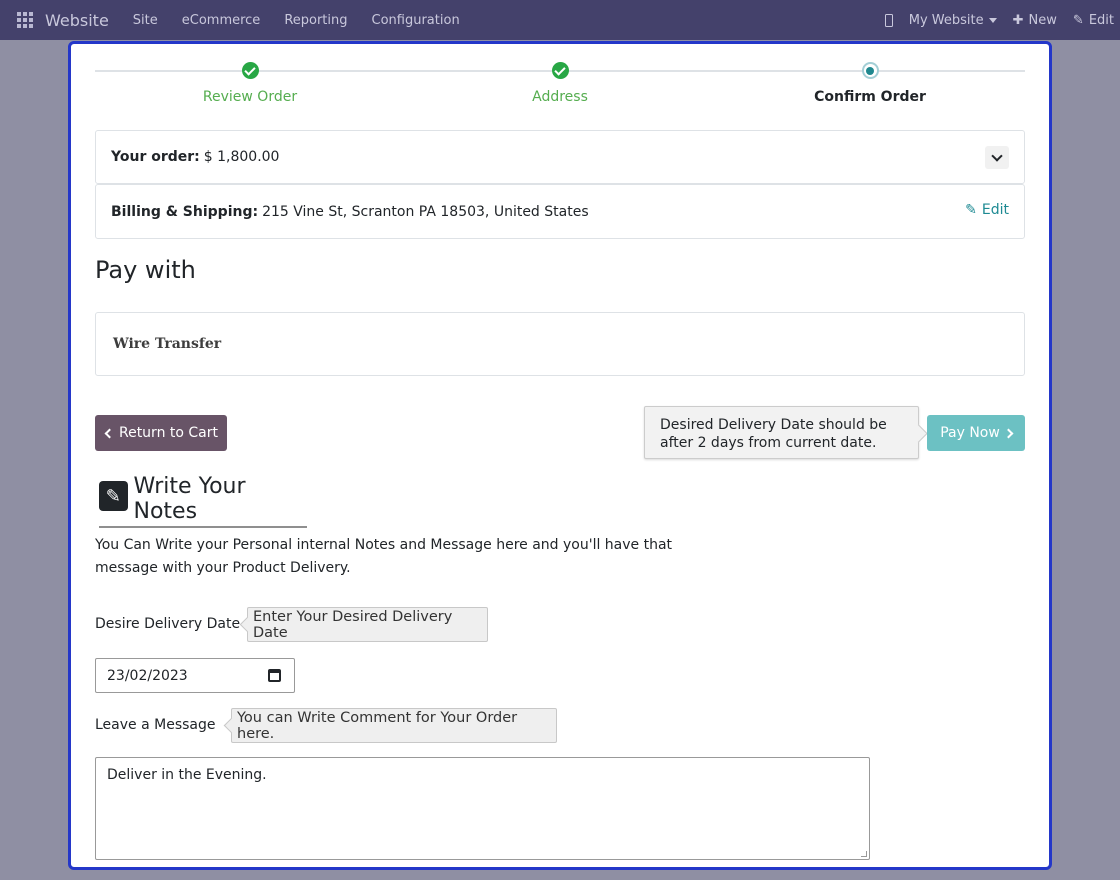 This screenshot has height=880, width=1120. What do you see at coordinates (187, 775) in the screenshot?
I see `message-value: Deliver in the Evening.` at bounding box center [187, 775].